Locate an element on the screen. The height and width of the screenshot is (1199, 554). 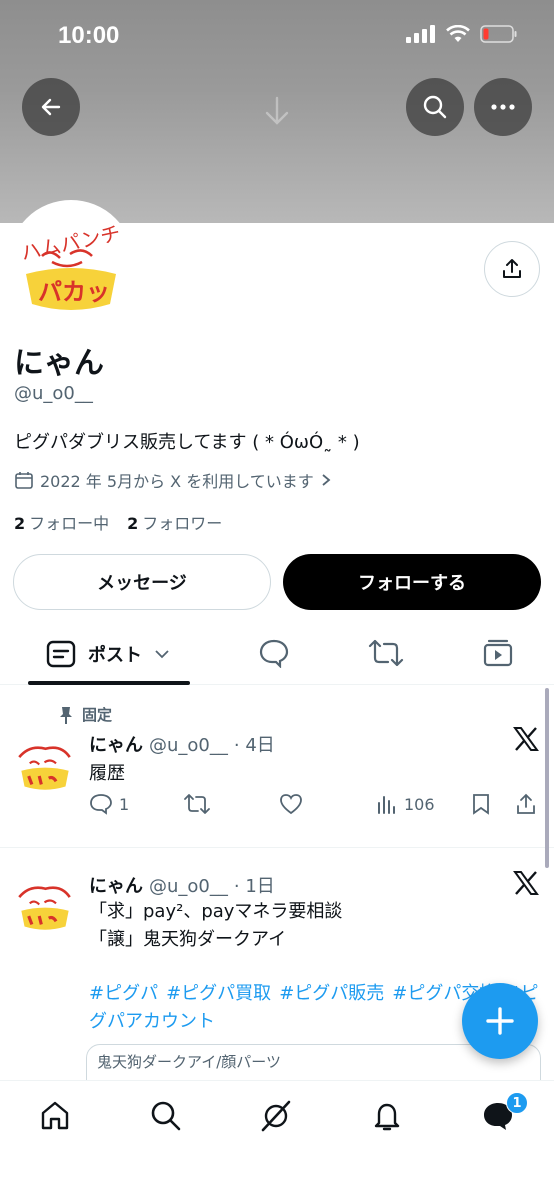
bottom-navigation is located at coordinates (277, 1139).